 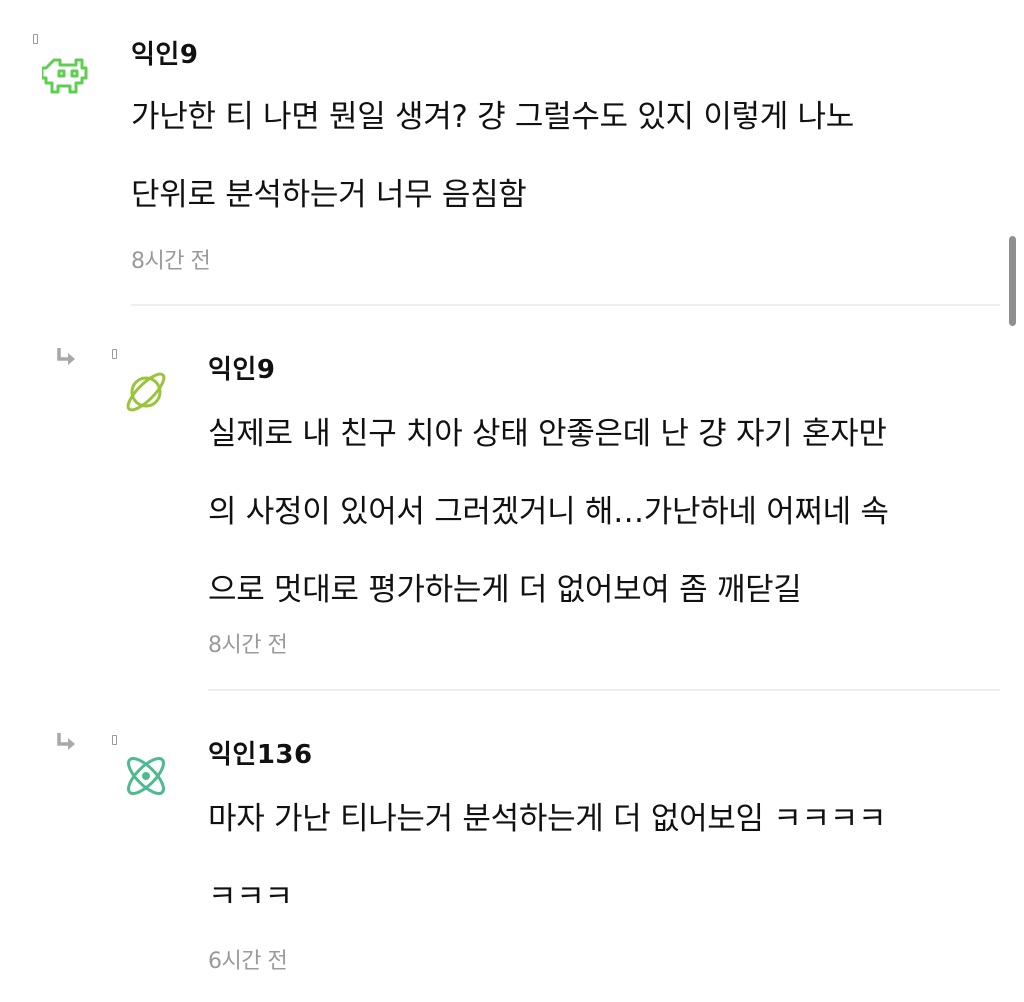 I want to click on comment-line: 으로 멋대로 평가하는게 더 없어보여 좀 깨닫길, so click(x=505, y=590).